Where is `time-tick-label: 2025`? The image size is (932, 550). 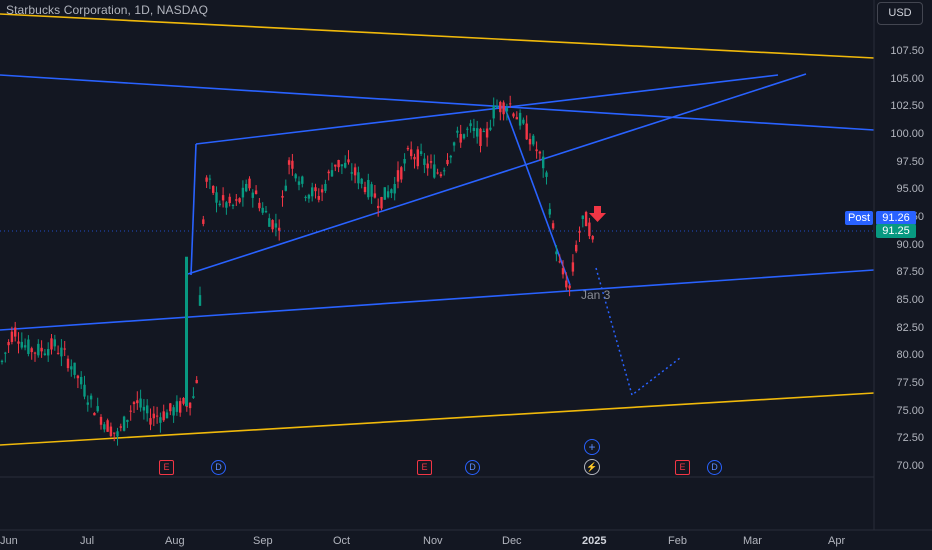 time-tick-label: 2025 is located at coordinates (594, 541).